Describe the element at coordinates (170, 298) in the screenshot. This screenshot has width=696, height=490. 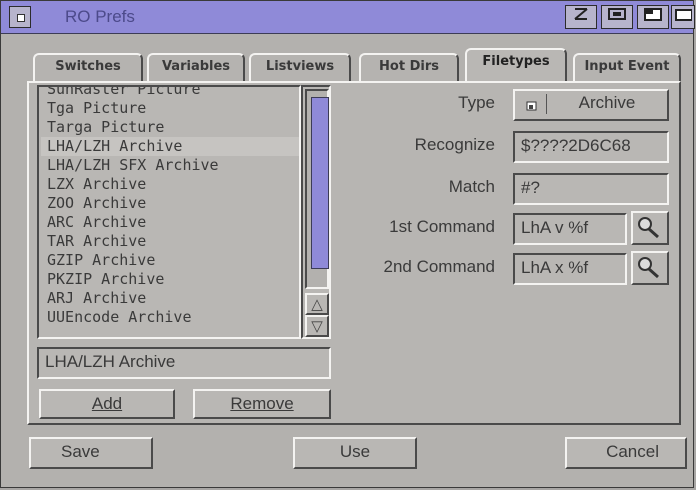
I see `list-item: ARJ Archive` at that location.